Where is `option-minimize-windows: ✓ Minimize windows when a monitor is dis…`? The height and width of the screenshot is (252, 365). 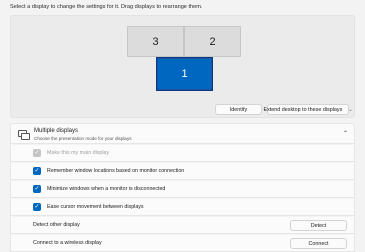 option-minimize-windows: ✓ Minimize windows when a monitor is dis… is located at coordinates (182, 189).